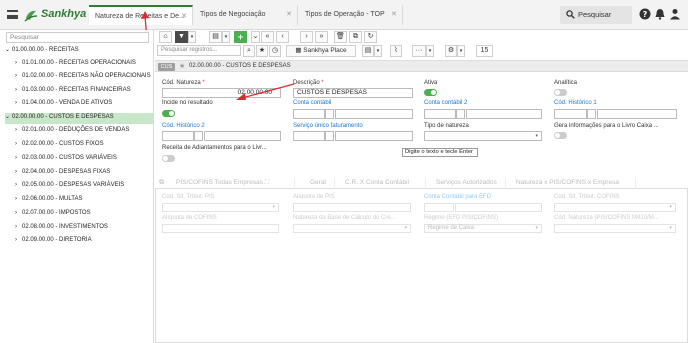 Image resolution: width=688 pixels, height=343 pixels. I want to click on filter-dropdown-icon: ▾, so click(192, 37).